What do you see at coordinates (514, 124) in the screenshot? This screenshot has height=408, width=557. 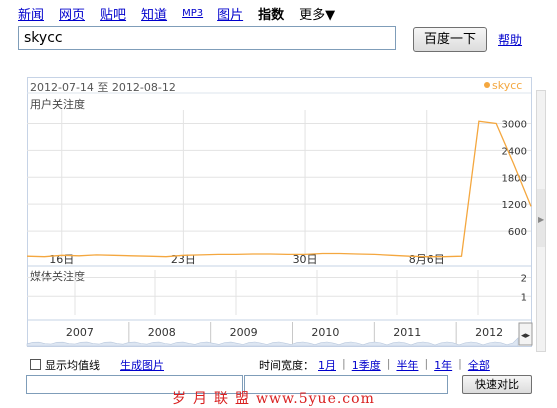 I see `y-tick-label: 3000` at bounding box center [514, 124].